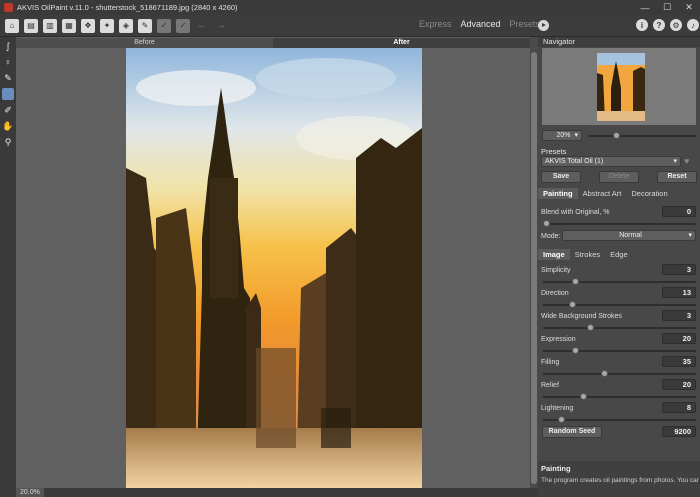  Describe the element at coordinates (581, 316) in the screenshot. I see `param-label: Wide Background Strokes` at that location.